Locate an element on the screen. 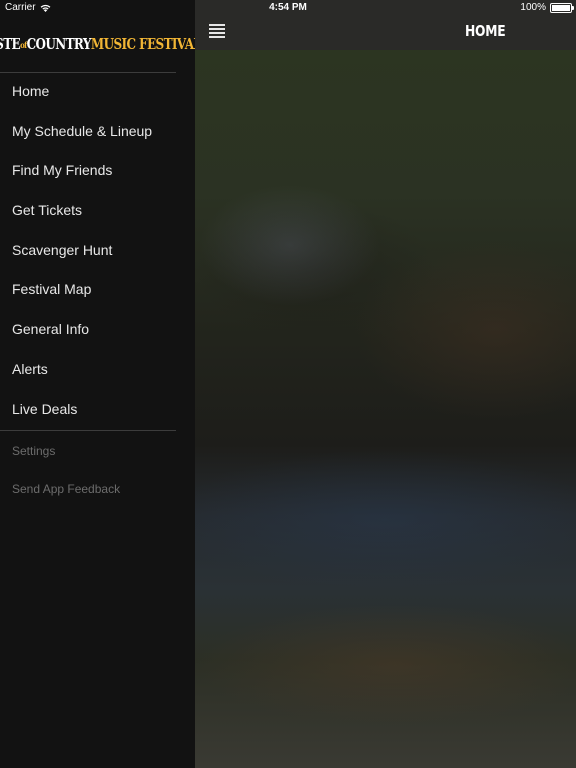  festival-logo: TASTEofCOUNTRYMUSIC FESTIVAL is located at coordinates (101, 44).